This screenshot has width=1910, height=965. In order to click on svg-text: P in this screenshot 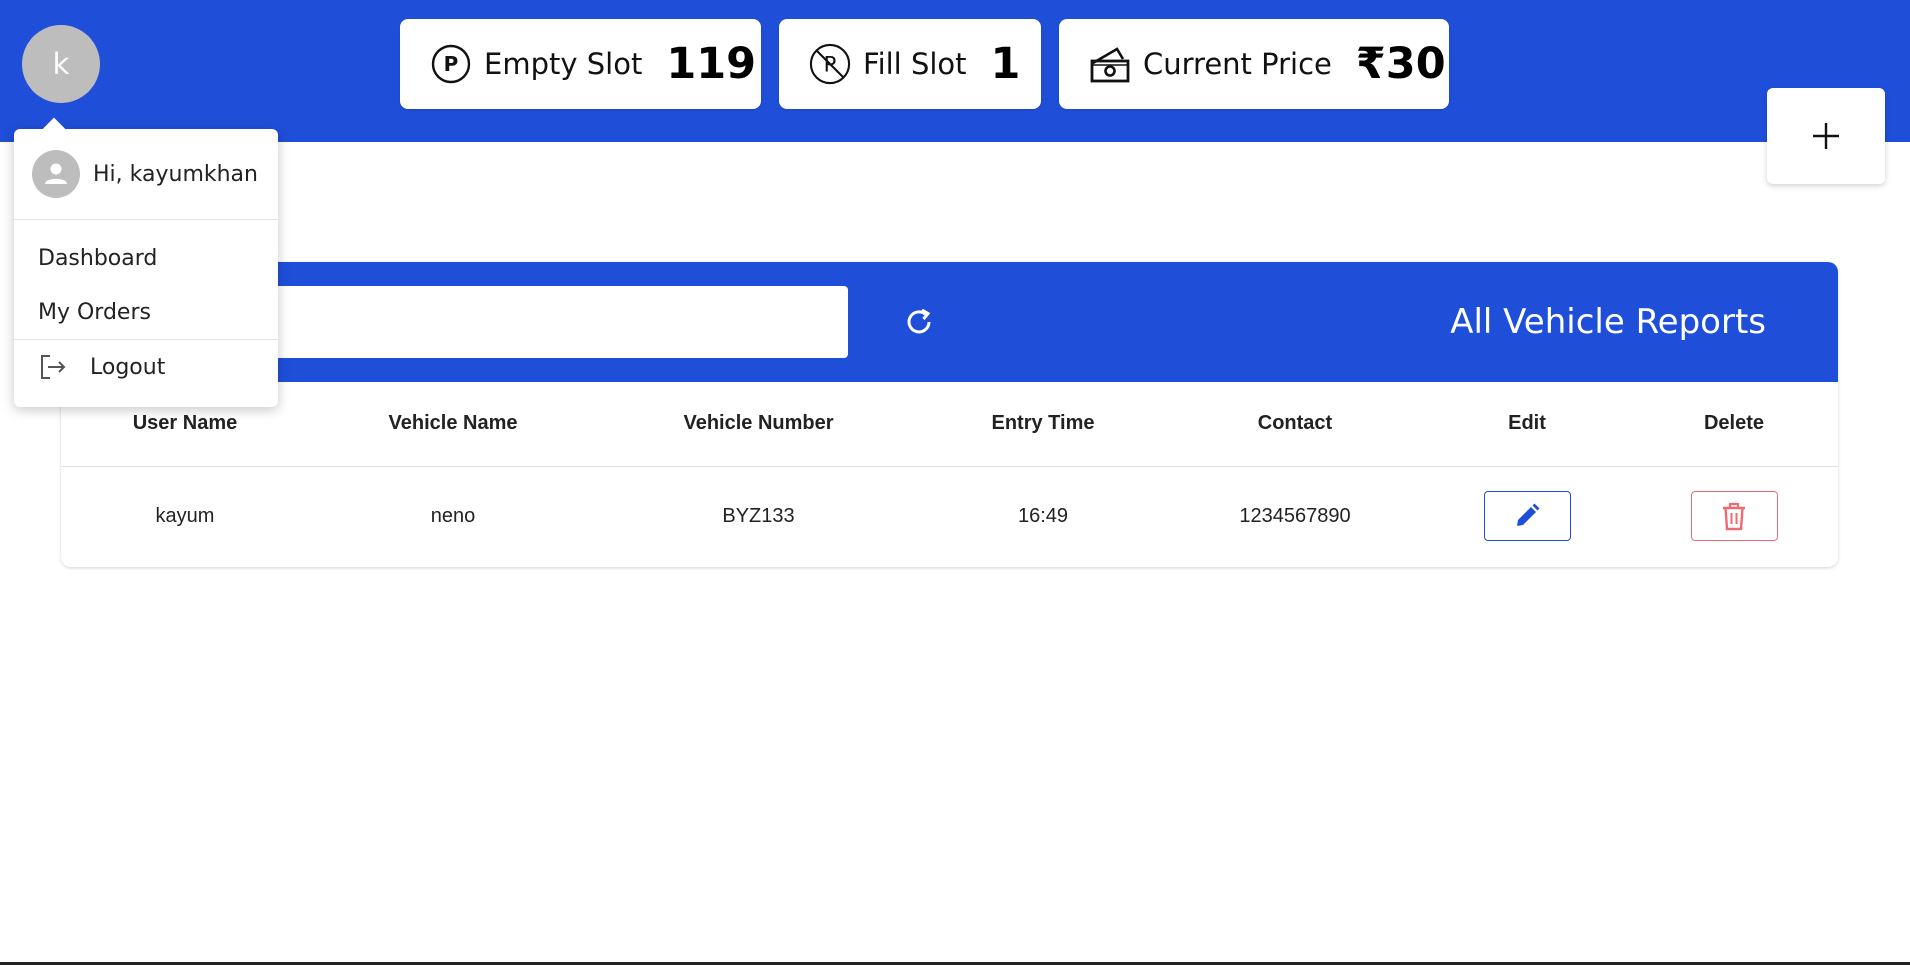, I will do `click(451, 64)`.